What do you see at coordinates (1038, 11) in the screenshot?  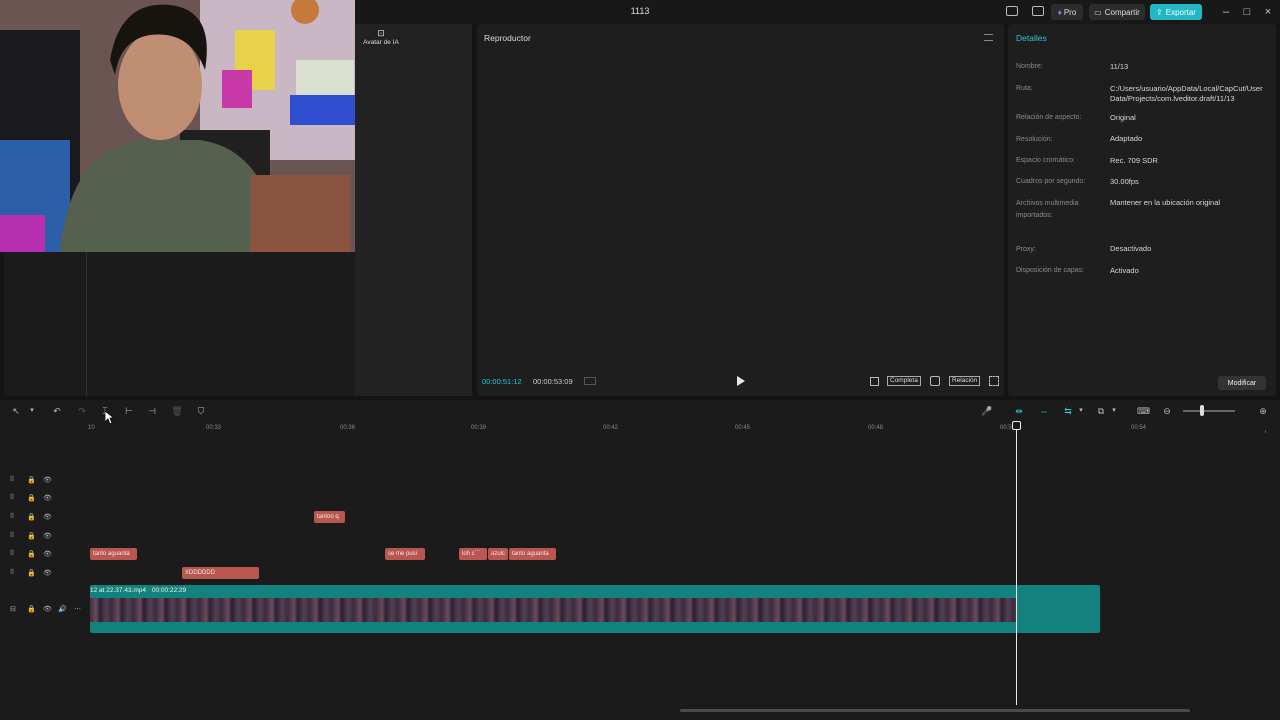 I see `keyboard-icon` at bounding box center [1038, 11].